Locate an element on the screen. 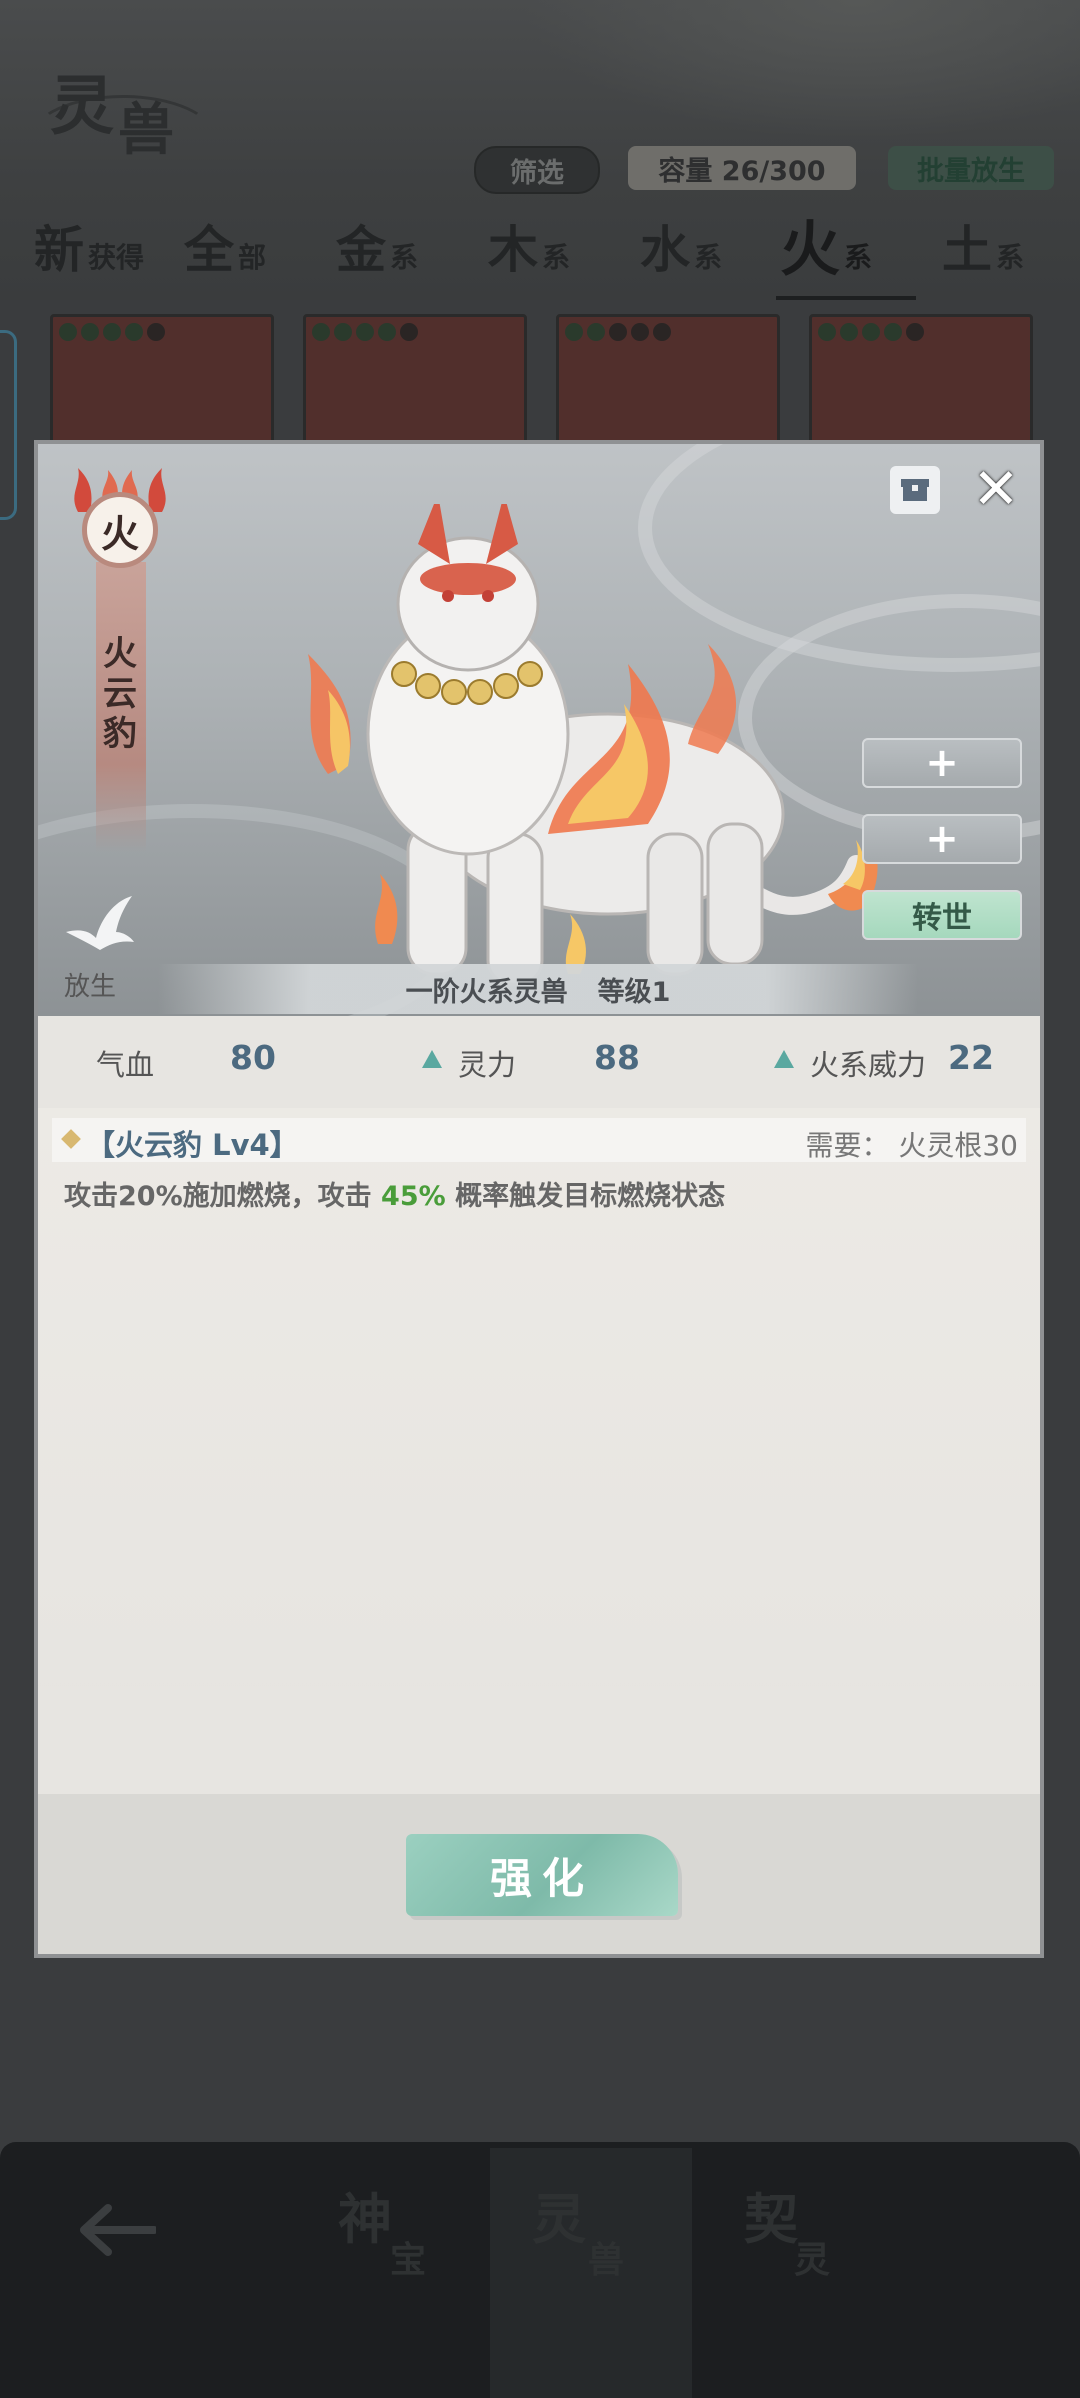 Image resolution: width=1080 pixels, height=2398 pixels. beast-name: 火云豹 is located at coordinates (120, 694).